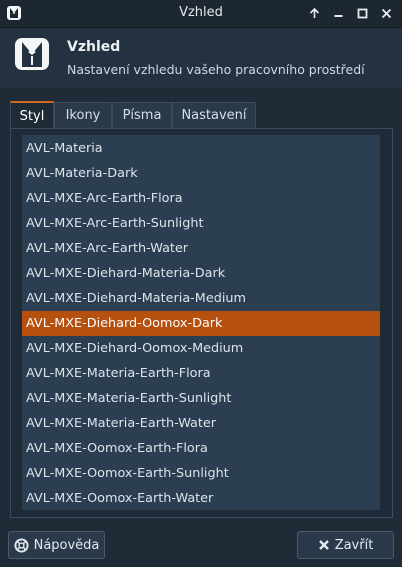 This screenshot has height=567, width=402. Describe the element at coordinates (94, 47) in the screenshot. I see `page-title: Vzhled` at that location.